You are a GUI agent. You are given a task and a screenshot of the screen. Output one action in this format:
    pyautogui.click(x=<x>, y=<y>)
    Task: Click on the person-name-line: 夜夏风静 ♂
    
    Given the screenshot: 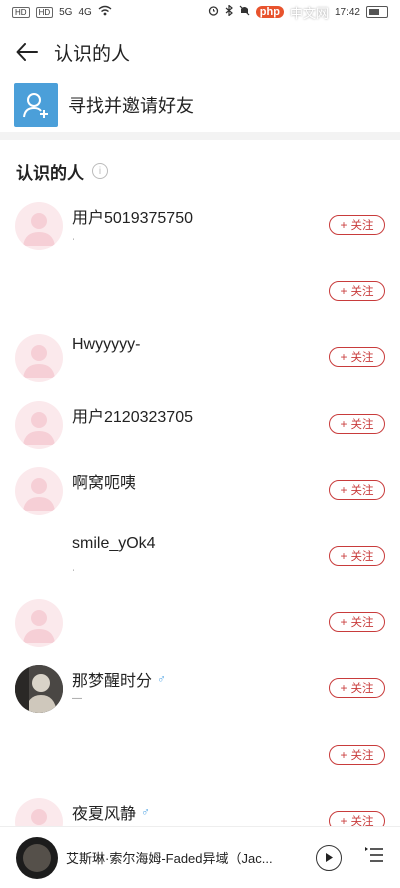 What is the action you would take?
    pyautogui.click(x=111, y=812)
    